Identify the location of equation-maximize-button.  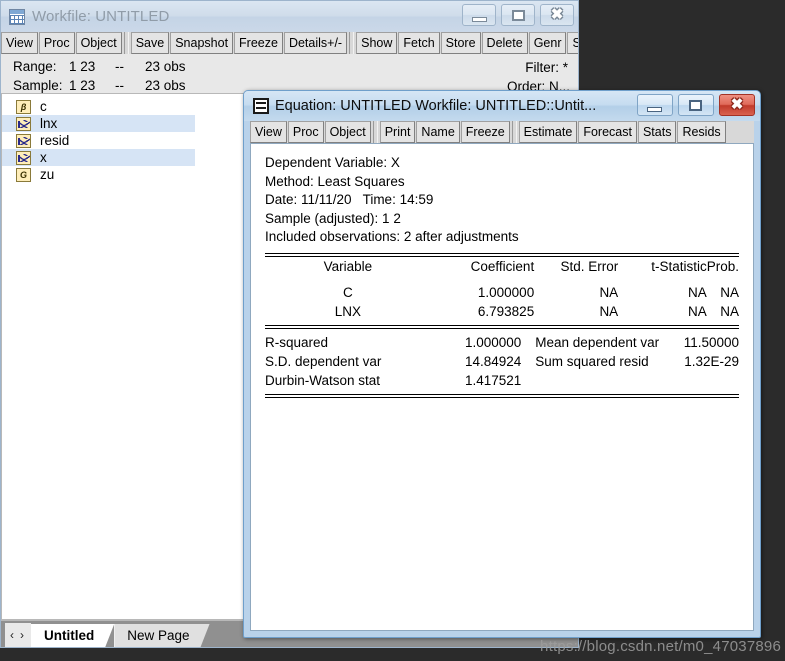
(696, 105).